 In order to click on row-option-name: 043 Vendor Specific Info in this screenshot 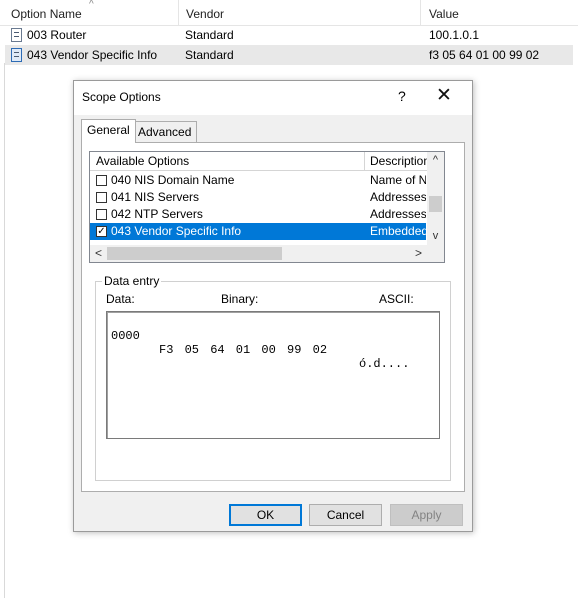, I will do `click(92, 55)`.